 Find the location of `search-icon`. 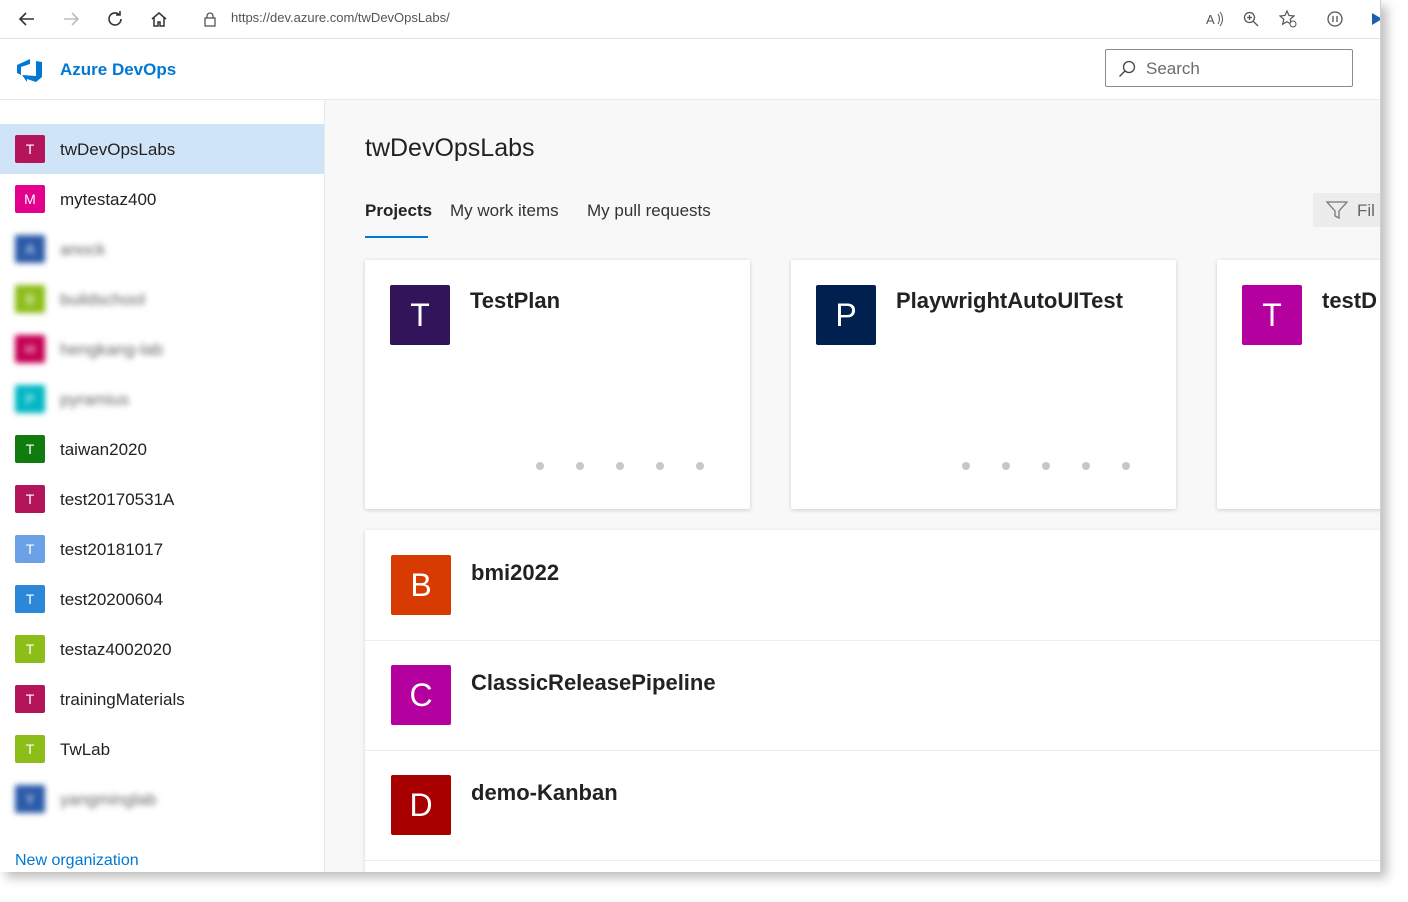

search-icon is located at coordinates (1127, 68).